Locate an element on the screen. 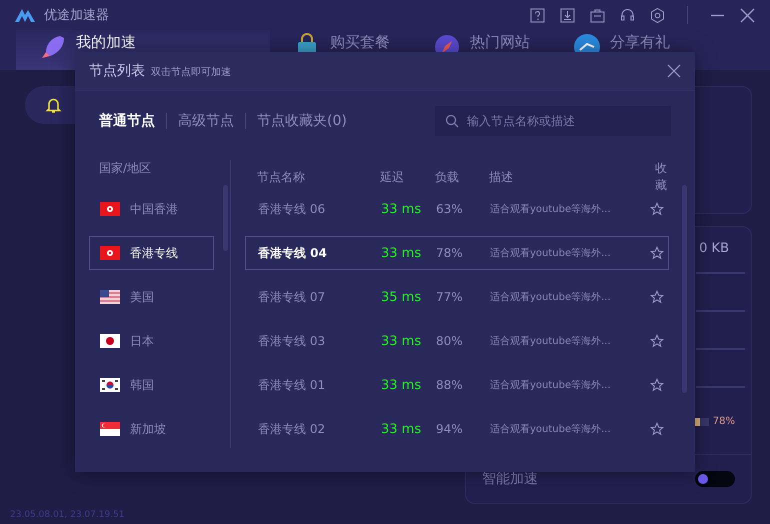 The height and width of the screenshot is (524, 770). briefcase-icon is located at coordinates (597, 15).